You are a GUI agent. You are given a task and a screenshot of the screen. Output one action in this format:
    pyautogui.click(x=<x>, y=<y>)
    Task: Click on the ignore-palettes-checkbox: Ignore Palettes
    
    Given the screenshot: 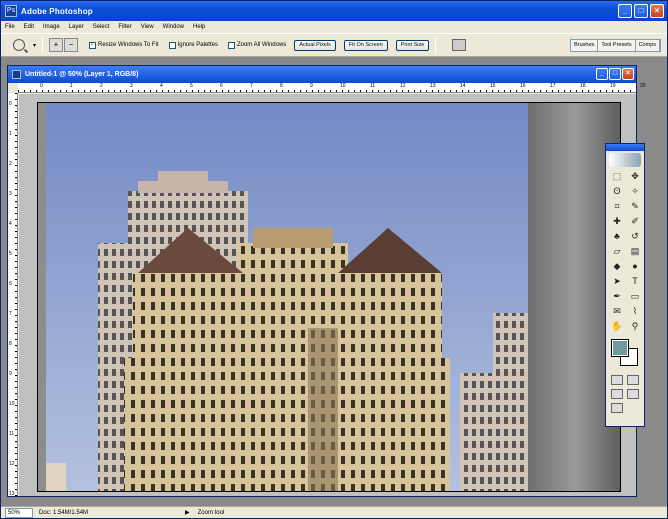 What is the action you would take?
    pyautogui.click(x=193, y=45)
    